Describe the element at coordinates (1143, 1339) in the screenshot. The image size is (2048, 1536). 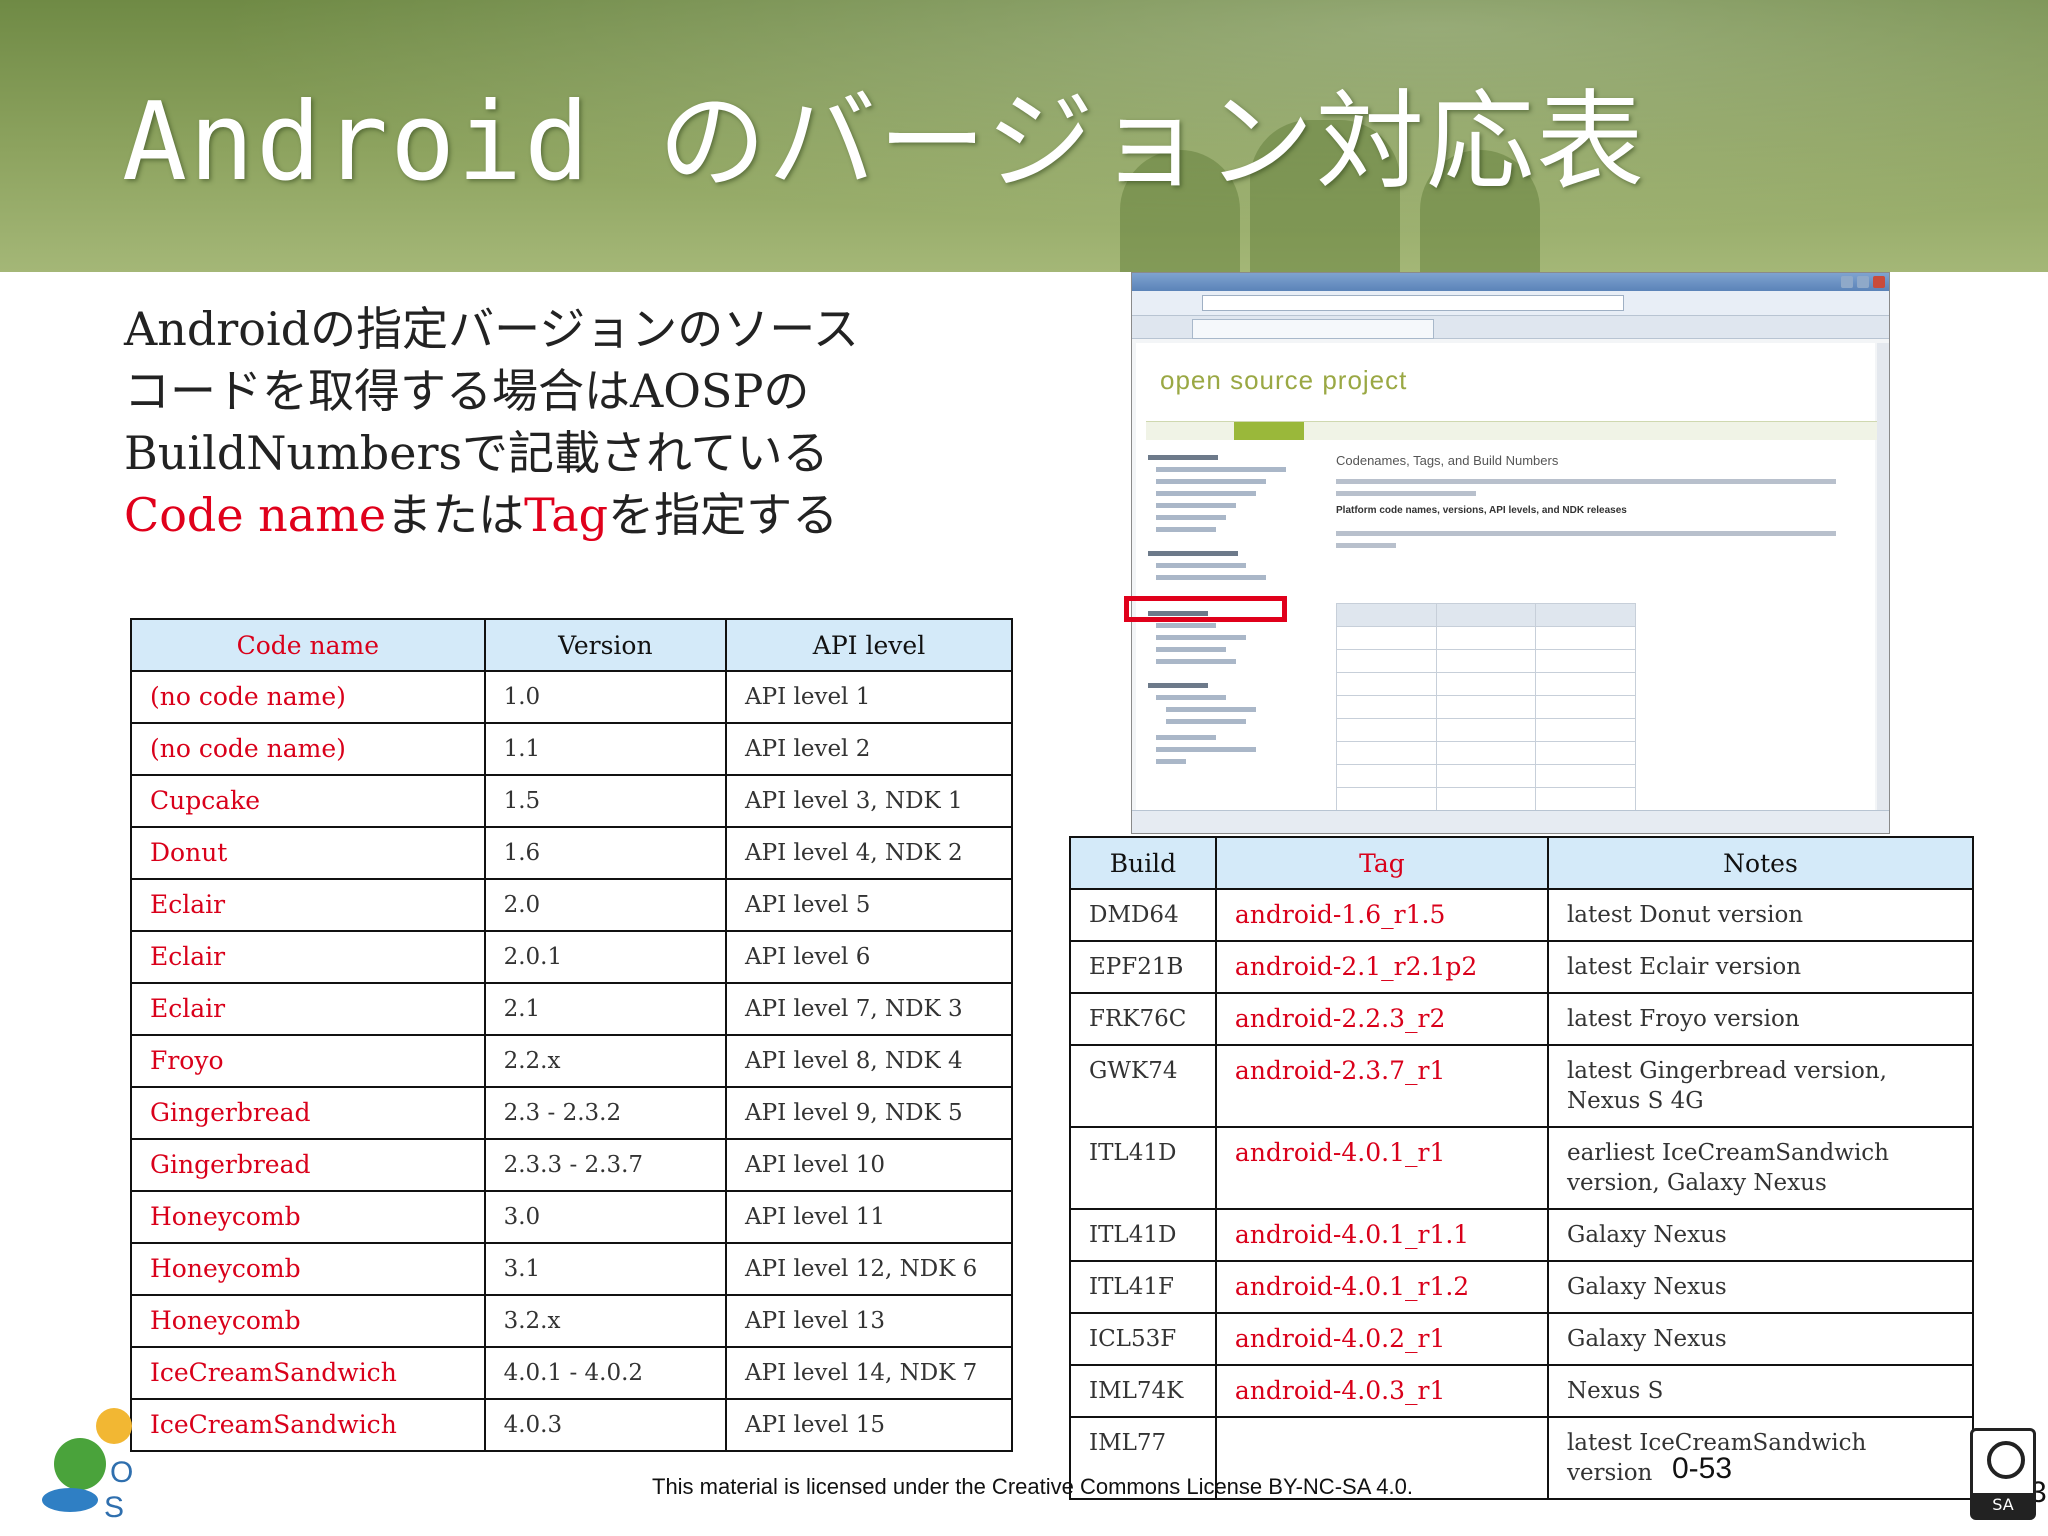
I see `build-cell: ICL53F` at that location.